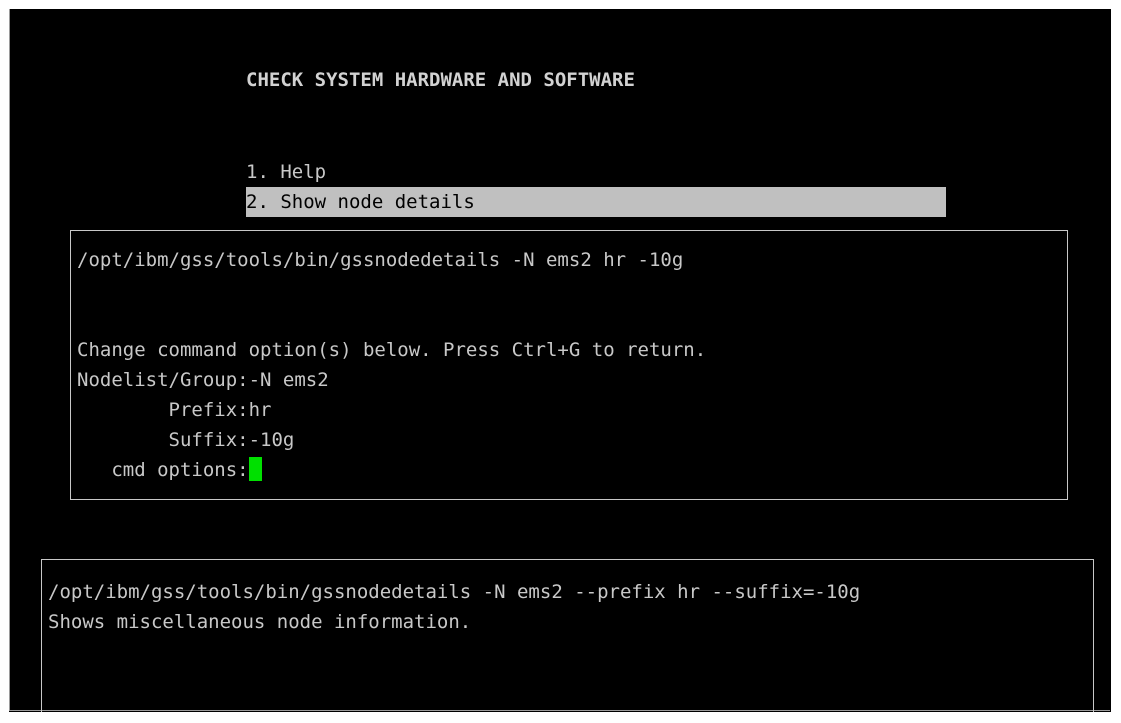  I want to click on suffix-field: Suffix:-10g, so click(186, 440).